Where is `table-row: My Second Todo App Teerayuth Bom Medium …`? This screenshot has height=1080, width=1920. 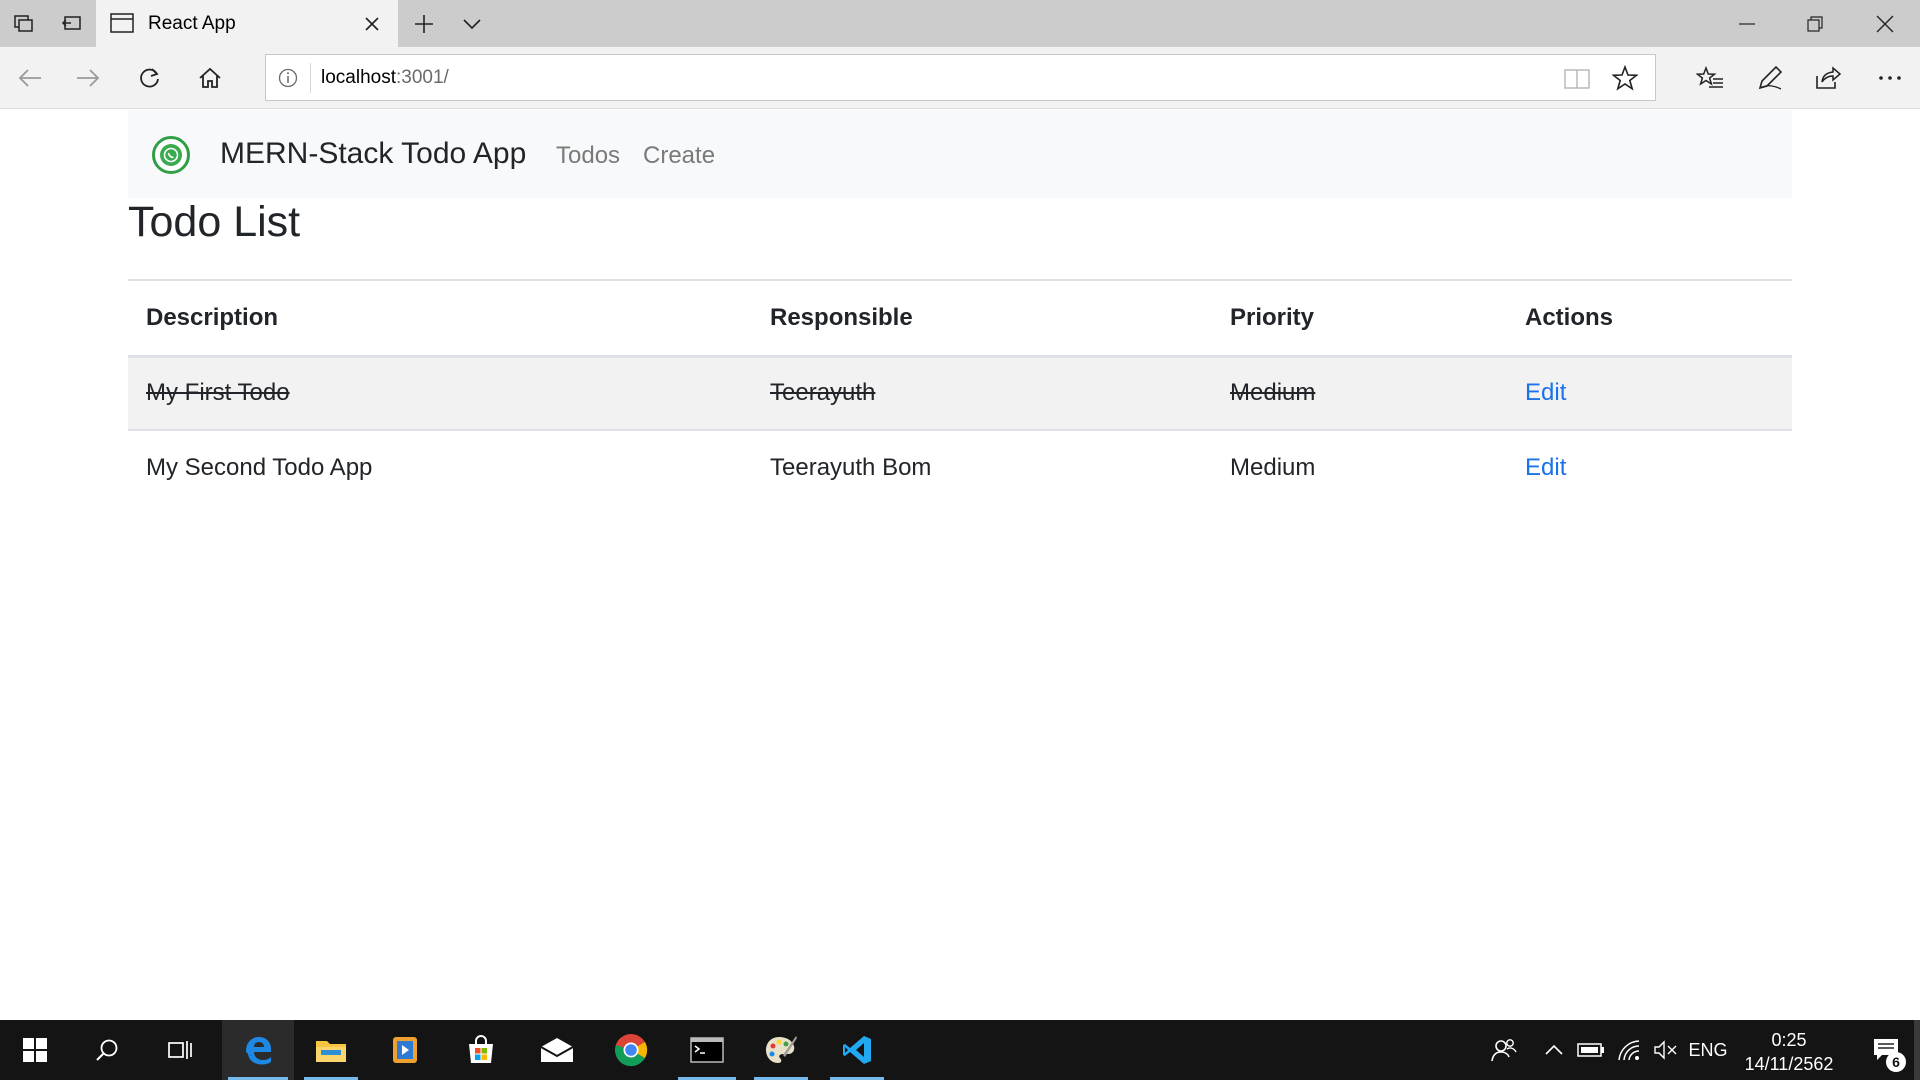 table-row: My Second Todo App Teerayuth Bom Medium … is located at coordinates (960, 467).